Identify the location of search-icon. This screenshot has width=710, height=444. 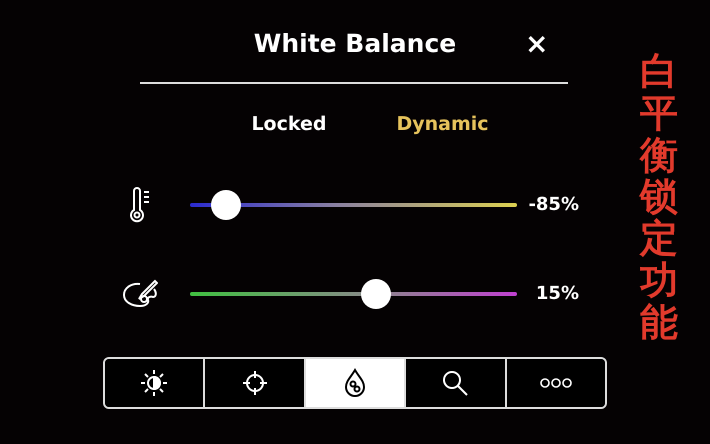
(455, 382).